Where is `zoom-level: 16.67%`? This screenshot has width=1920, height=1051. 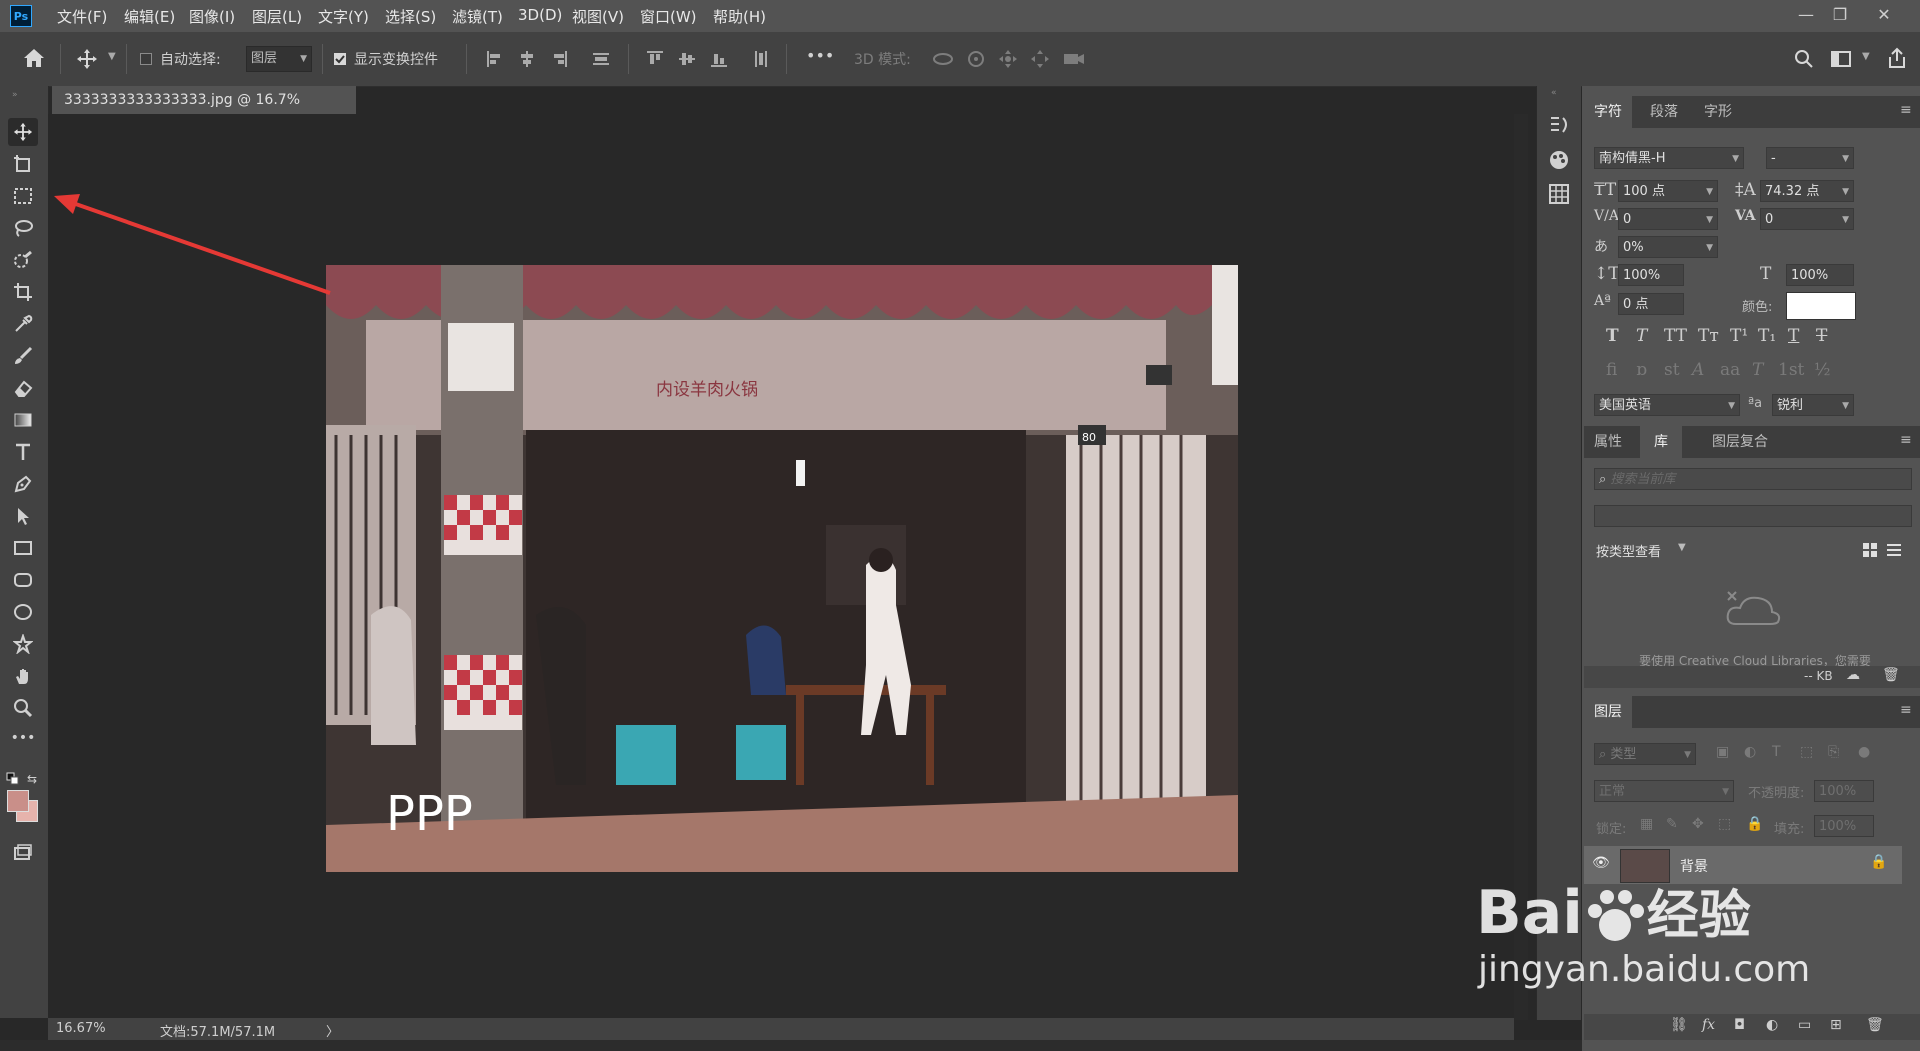 zoom-level: 16.67% is located at coordinates (81, 1028).